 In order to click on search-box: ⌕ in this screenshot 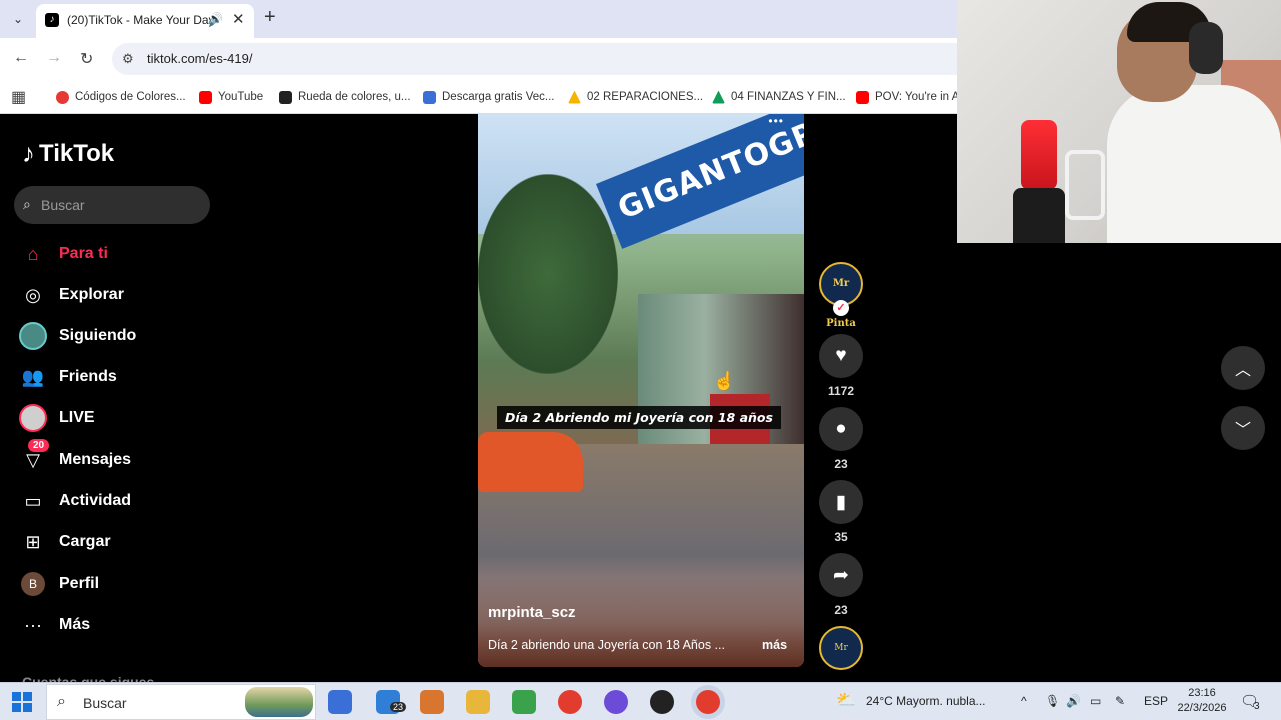, I will do `click(112, 205)`.